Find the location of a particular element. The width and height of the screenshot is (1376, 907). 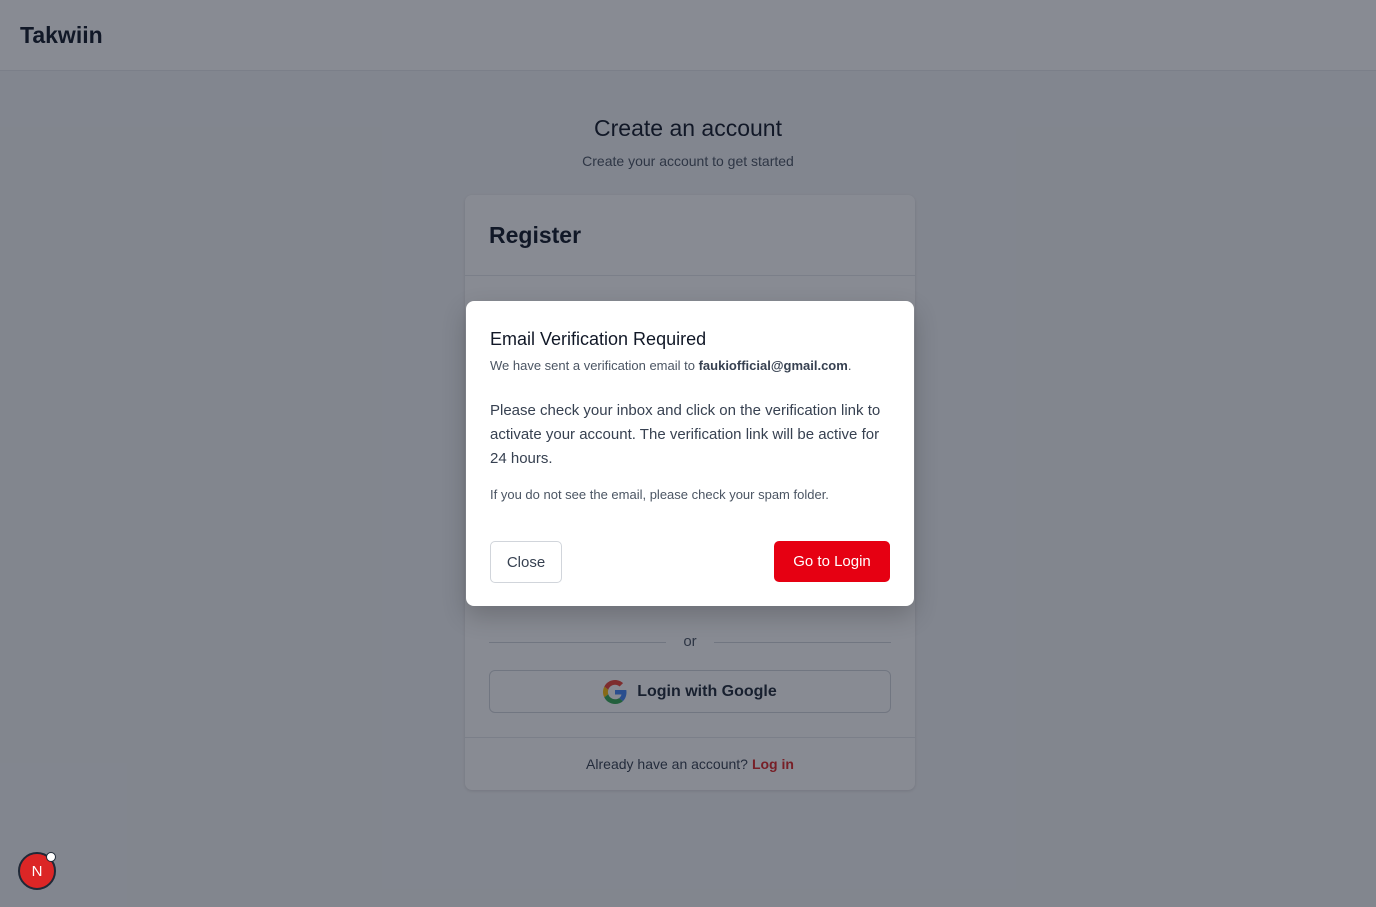

close-button: Close is located at coordinates (526, 562).